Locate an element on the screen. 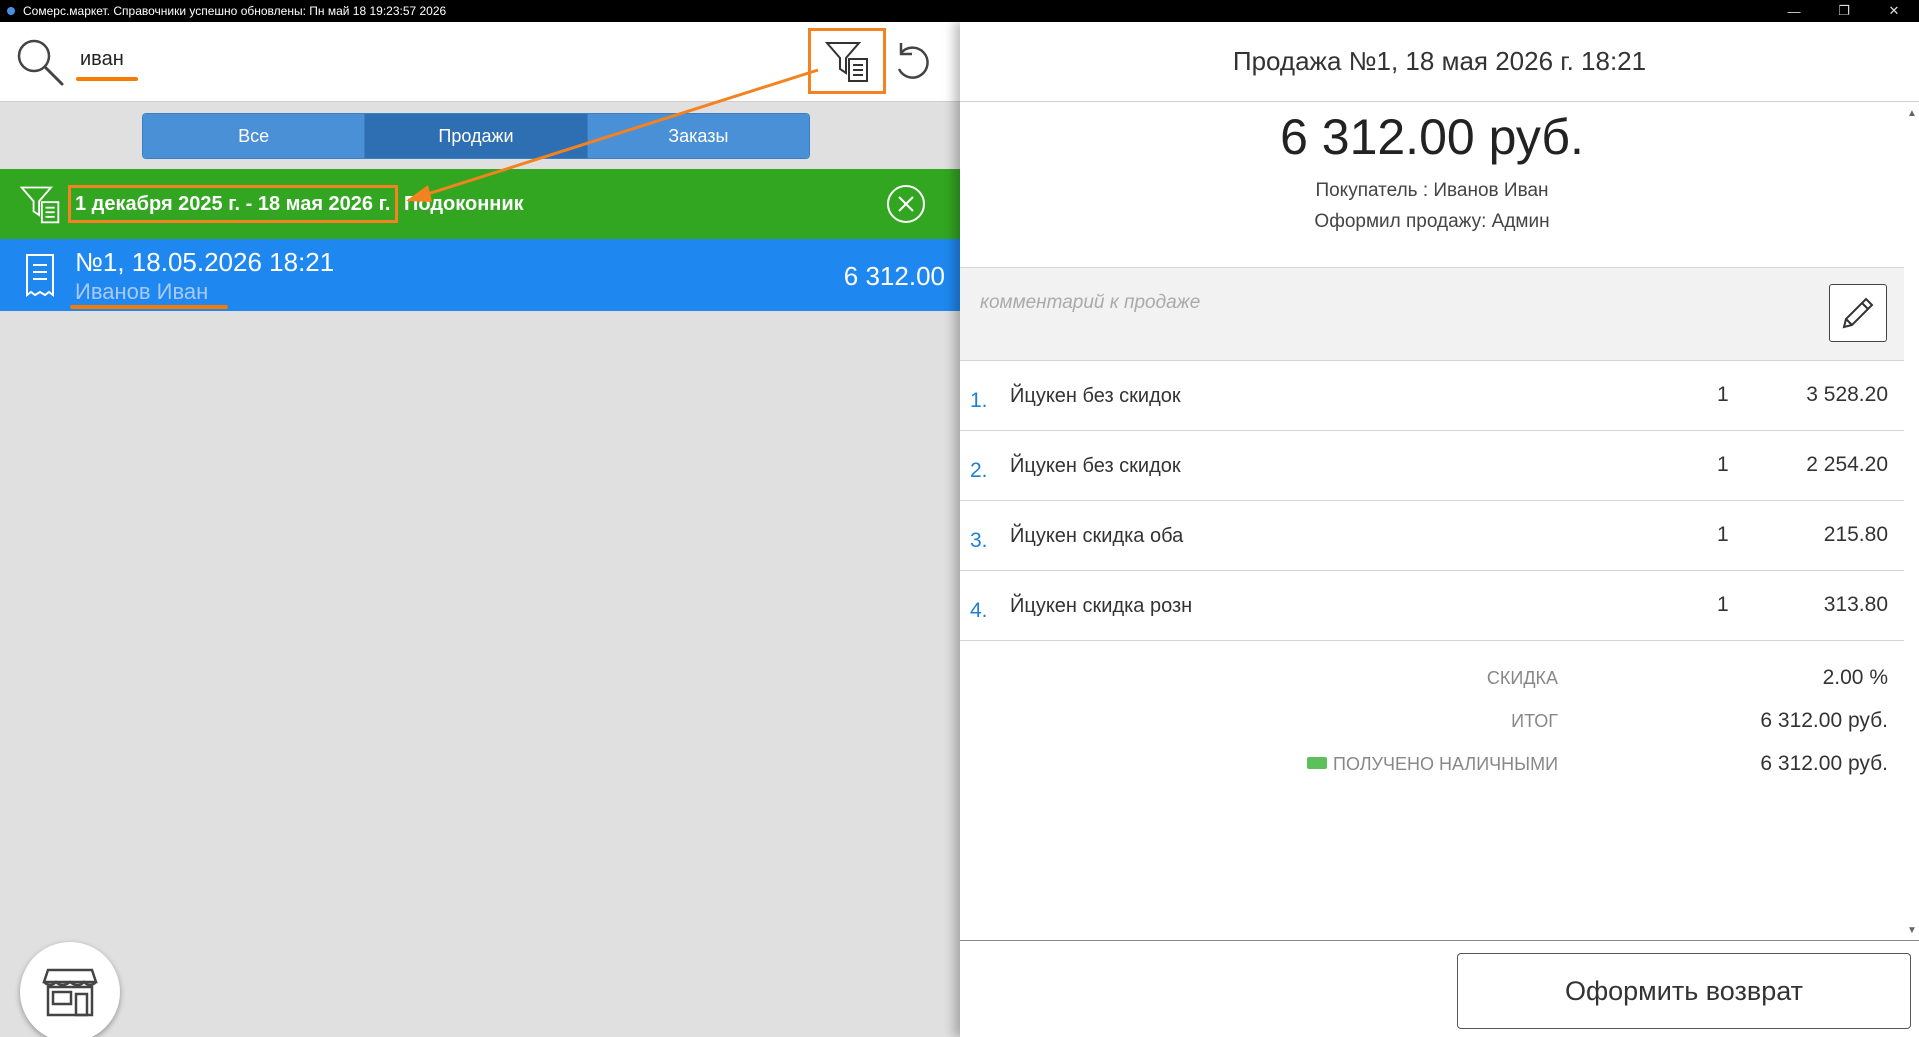 This screenshot has height=1037, width=1919. tab-sales: Продажи is located at coordinates (476, 136).